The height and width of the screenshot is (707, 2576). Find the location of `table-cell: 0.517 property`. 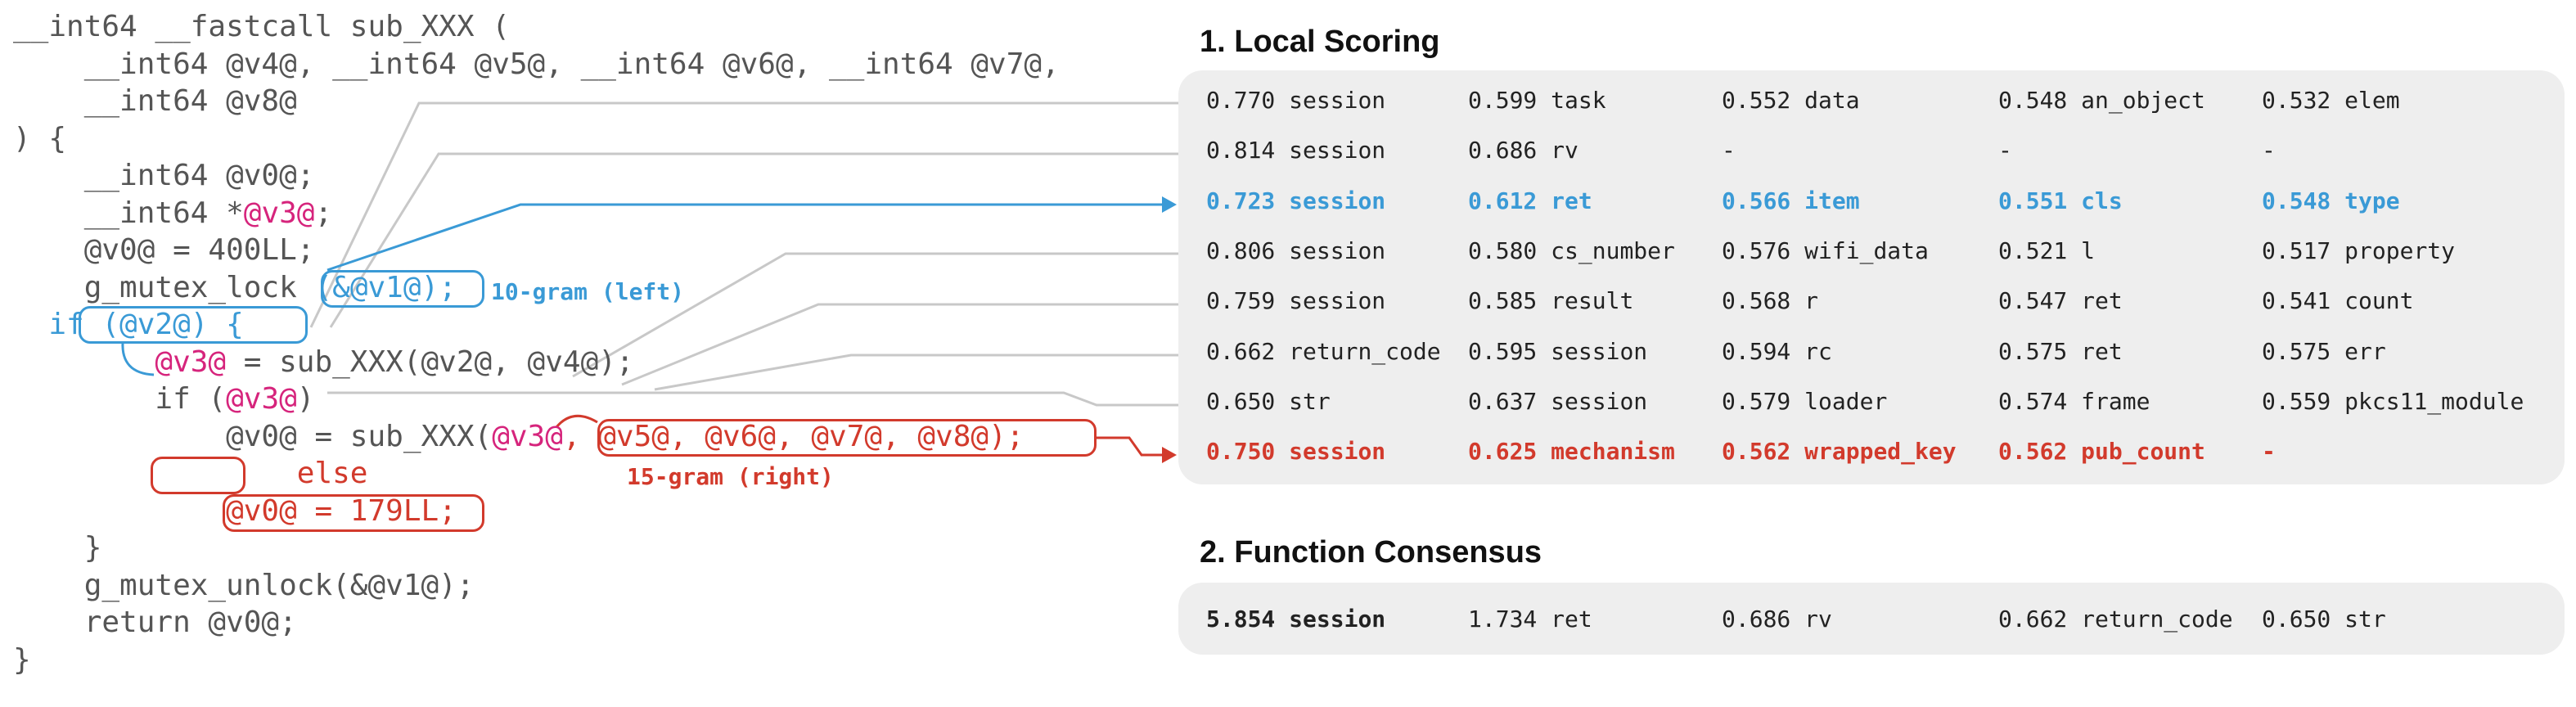

table-cell: 0.517 property is located at coordinates (2358, 251).